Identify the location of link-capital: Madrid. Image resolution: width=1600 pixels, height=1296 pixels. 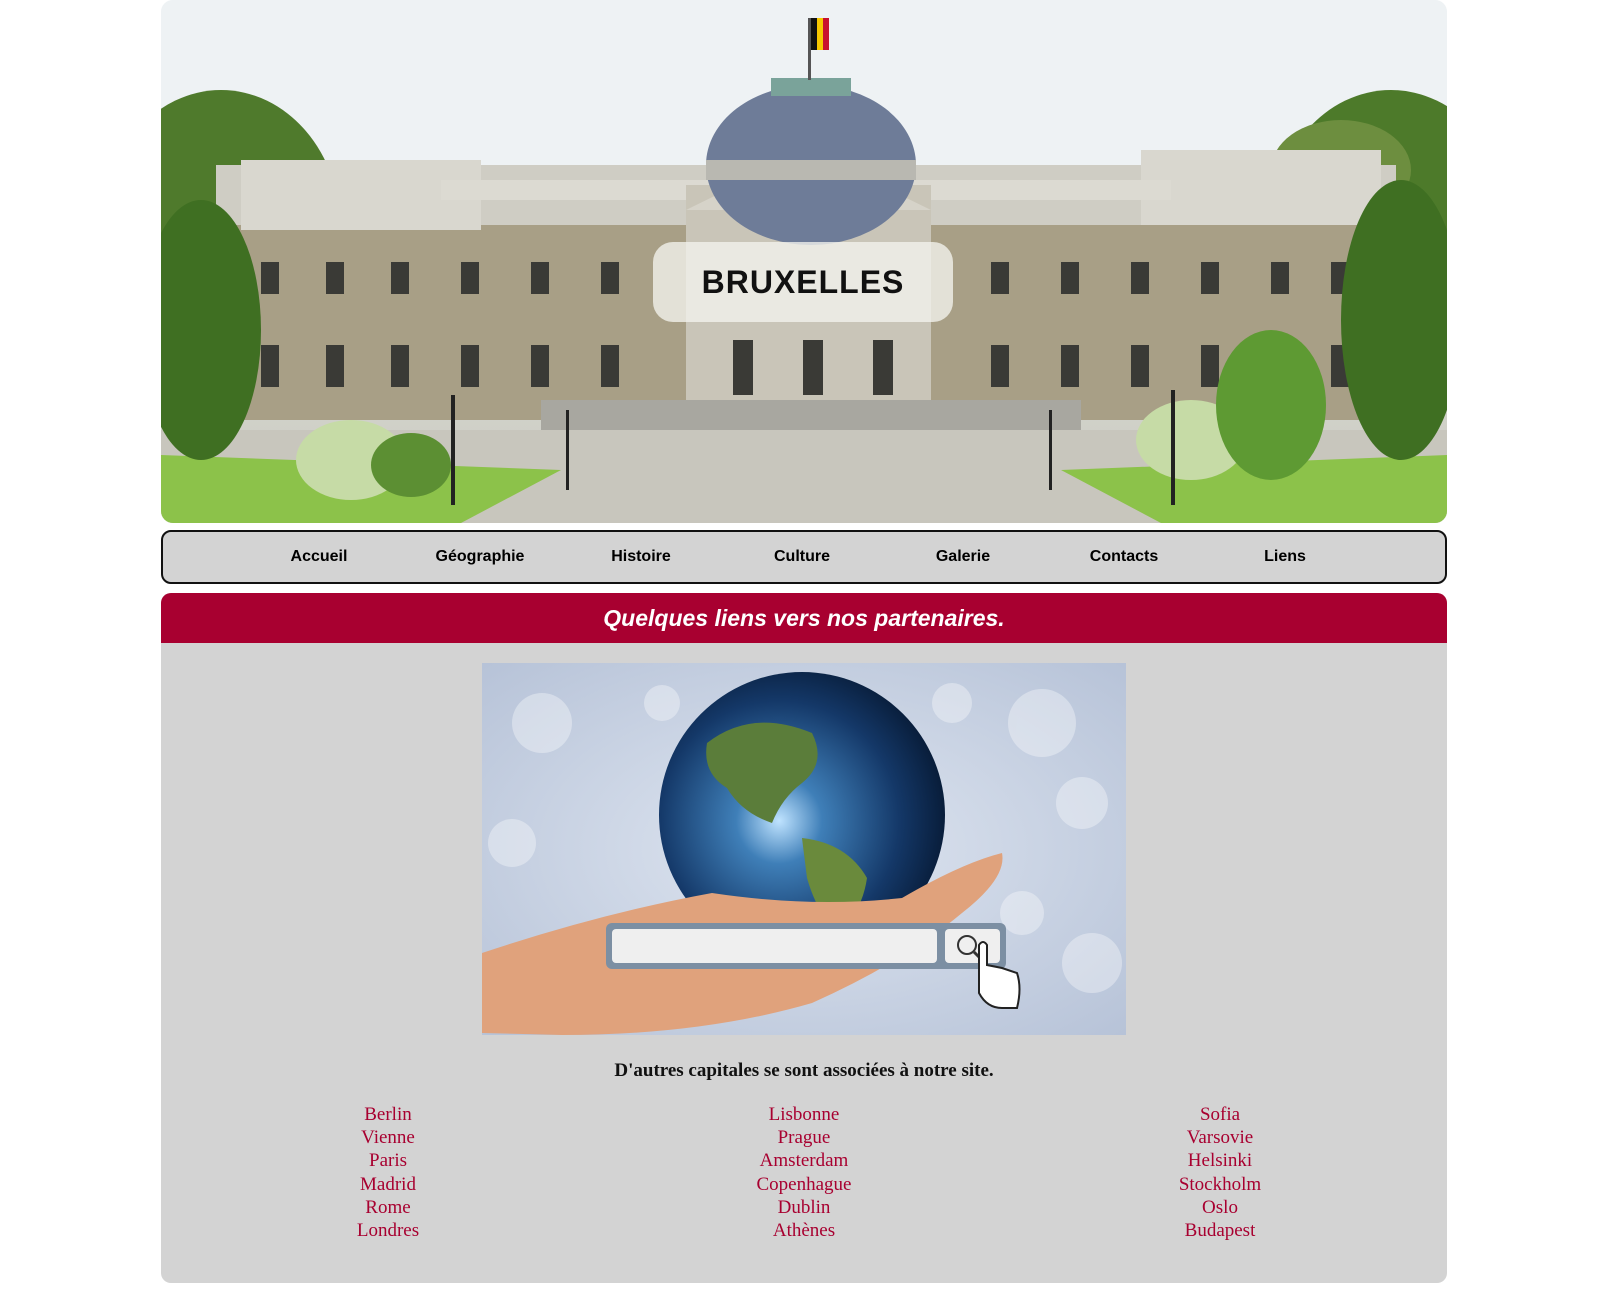
(388, 1184).